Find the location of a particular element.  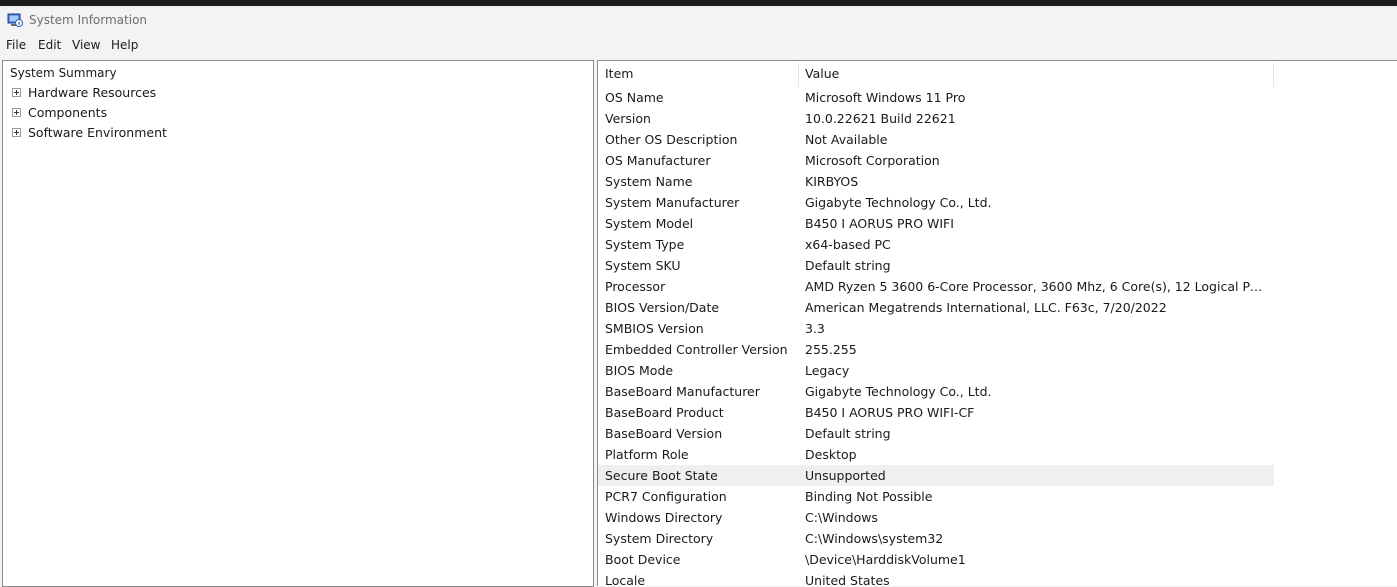

table-row: Other OS Description Not Available is located at coordinates (936, 139).